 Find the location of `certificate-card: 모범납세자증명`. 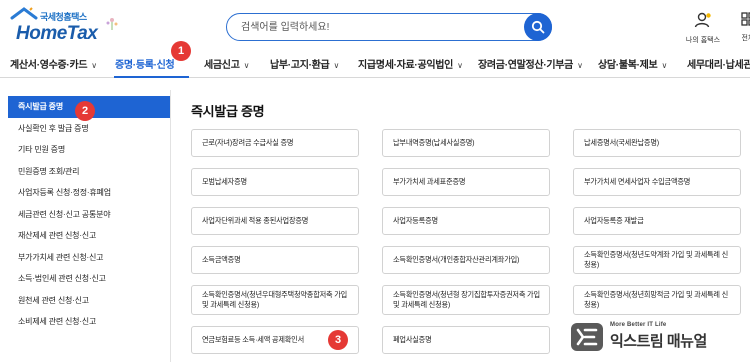

certificate-card: 모범납세자증명 is located at coordinates (275, 182).